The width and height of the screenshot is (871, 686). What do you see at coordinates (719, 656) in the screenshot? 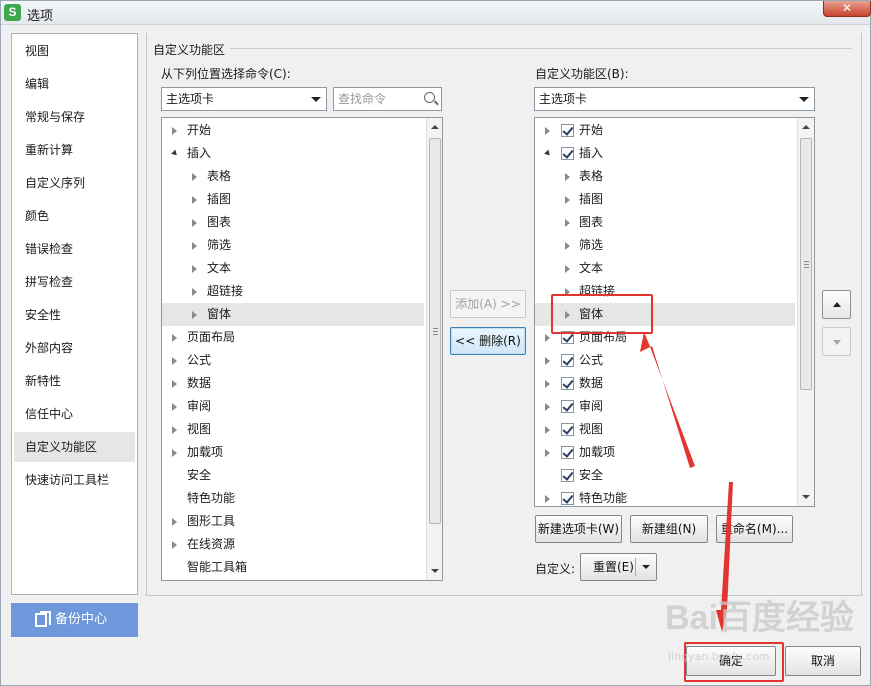
I see `watermark-url: jingyan.baidu.com` at bounding box center [719, 656].